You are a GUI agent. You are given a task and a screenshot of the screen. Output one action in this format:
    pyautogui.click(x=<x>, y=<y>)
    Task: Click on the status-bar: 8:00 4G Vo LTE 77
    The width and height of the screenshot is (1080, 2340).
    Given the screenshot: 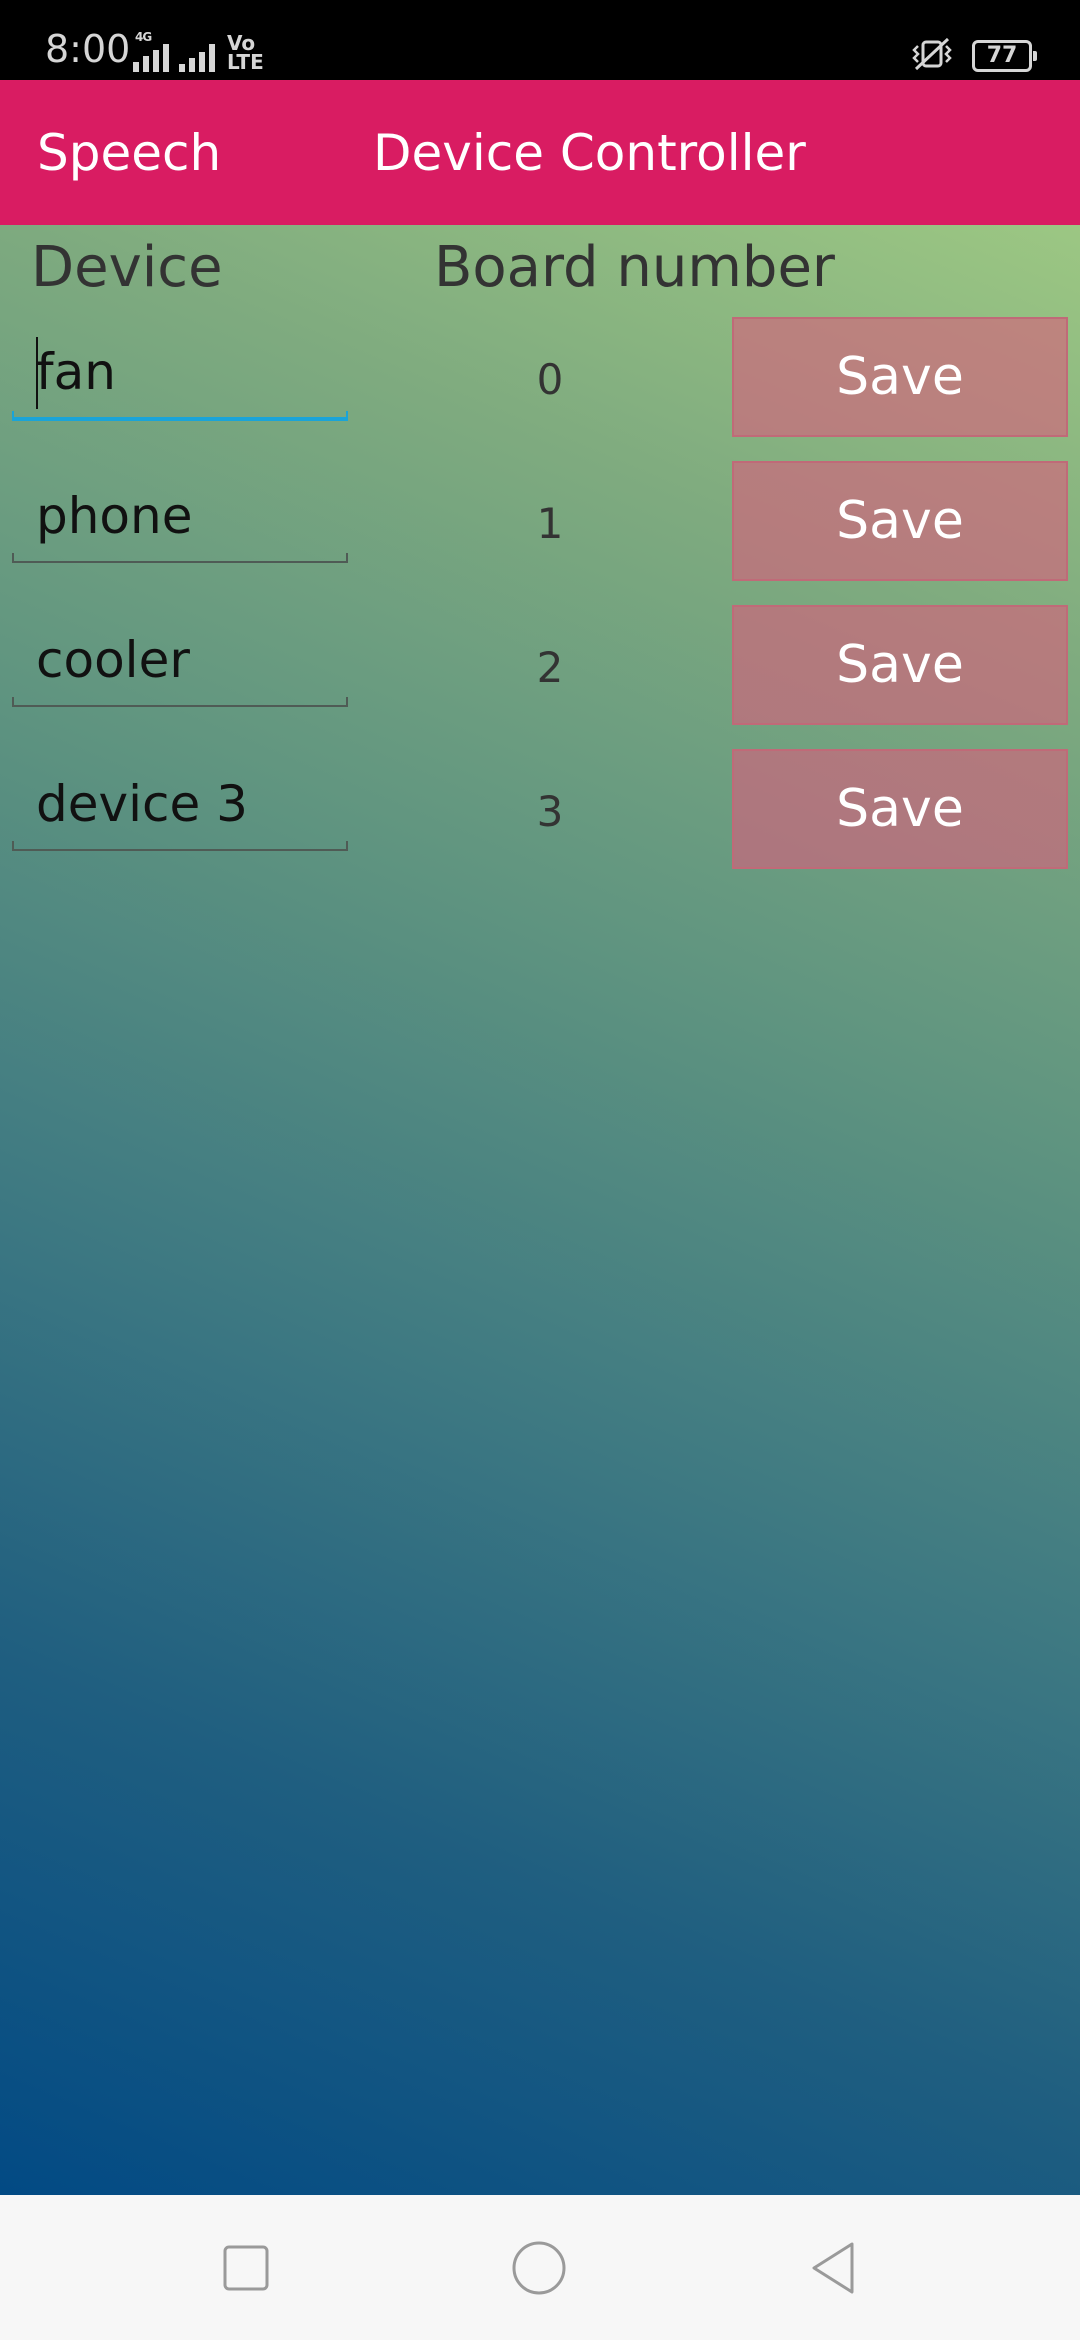 What is the action you would take?
    pyautogui.click(x=540, y=40)
    